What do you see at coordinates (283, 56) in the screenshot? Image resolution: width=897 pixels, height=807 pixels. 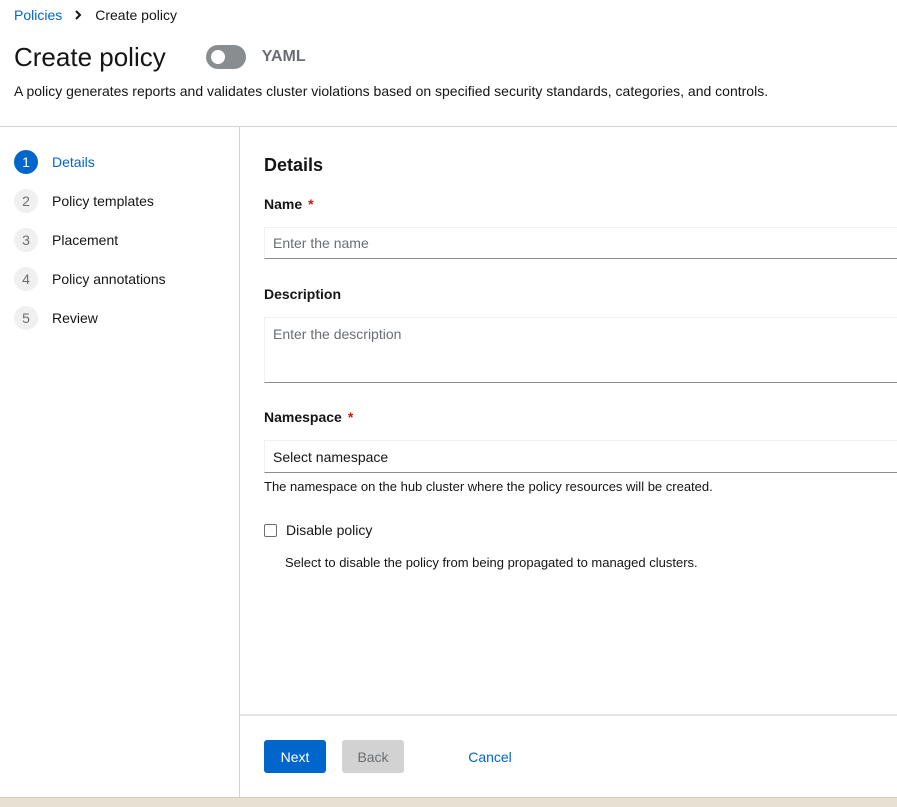 I see `yaml-toggle-label: YAML` at bounding box center [283, 56].